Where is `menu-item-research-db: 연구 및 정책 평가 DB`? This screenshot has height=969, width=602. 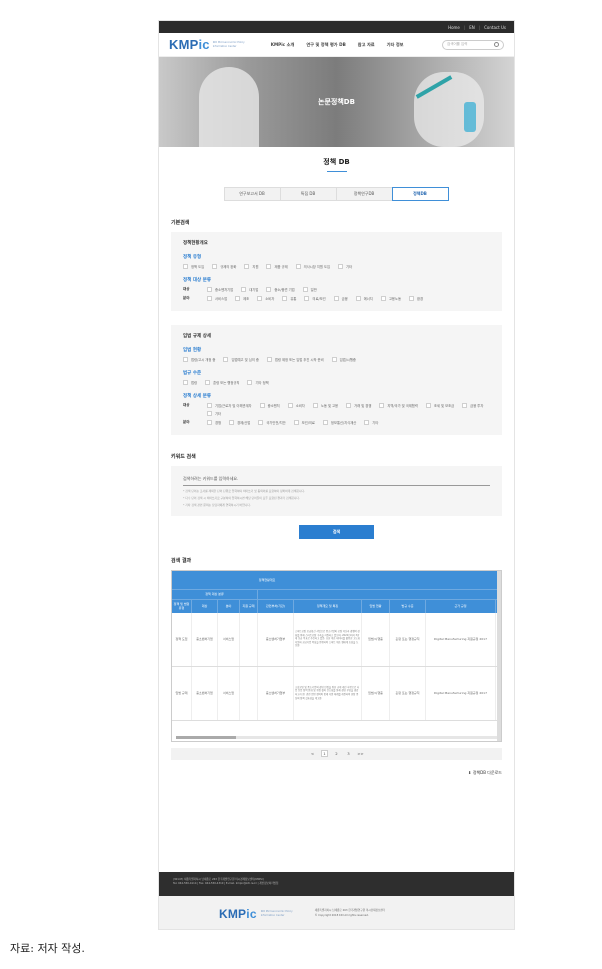
menu-item-research-db: 연구 및 정책 평가 DB is located at coordinates (325, 45).